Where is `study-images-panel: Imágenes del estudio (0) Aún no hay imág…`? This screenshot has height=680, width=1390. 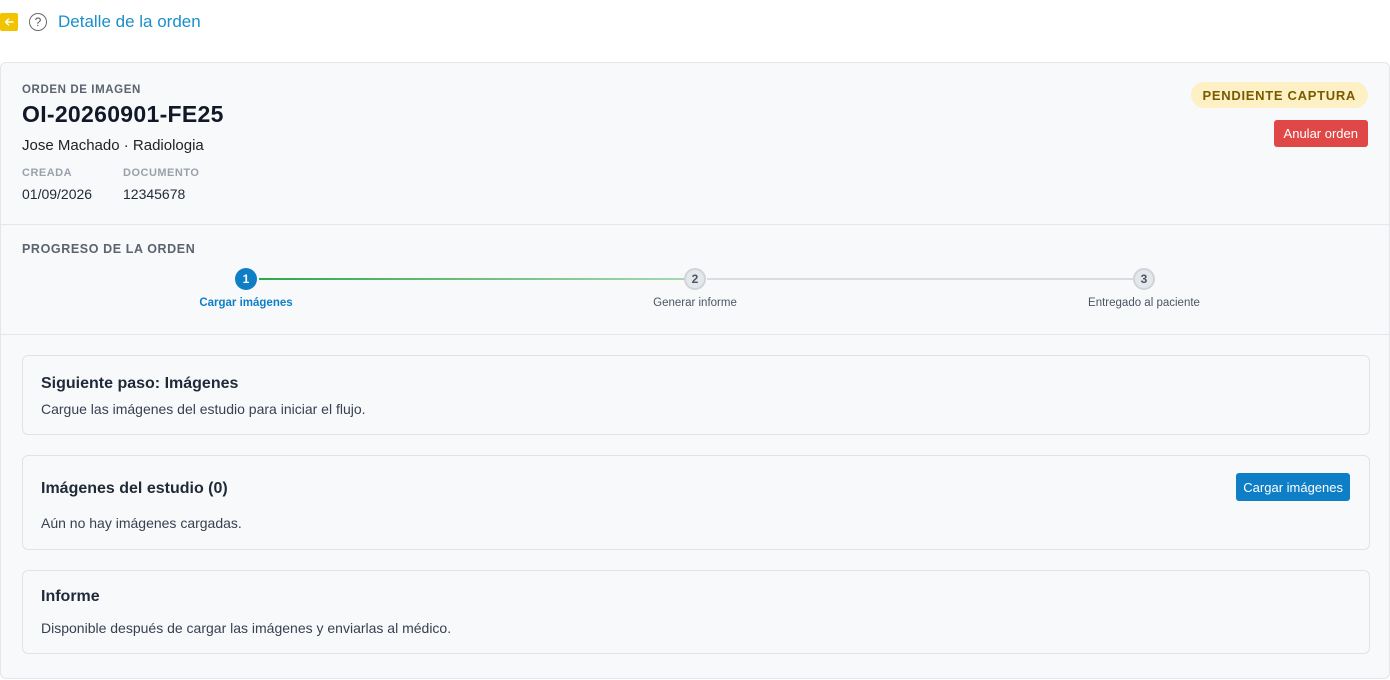
study-images-panel: Imágenes del estudio (0) Aún no hay imág… is located at coordinates (696, 502).